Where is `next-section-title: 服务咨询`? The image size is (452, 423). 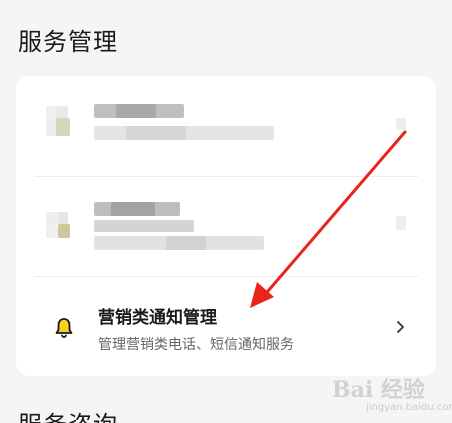 next-section-title: 服务咨询 is located at coordinates (68, 414).